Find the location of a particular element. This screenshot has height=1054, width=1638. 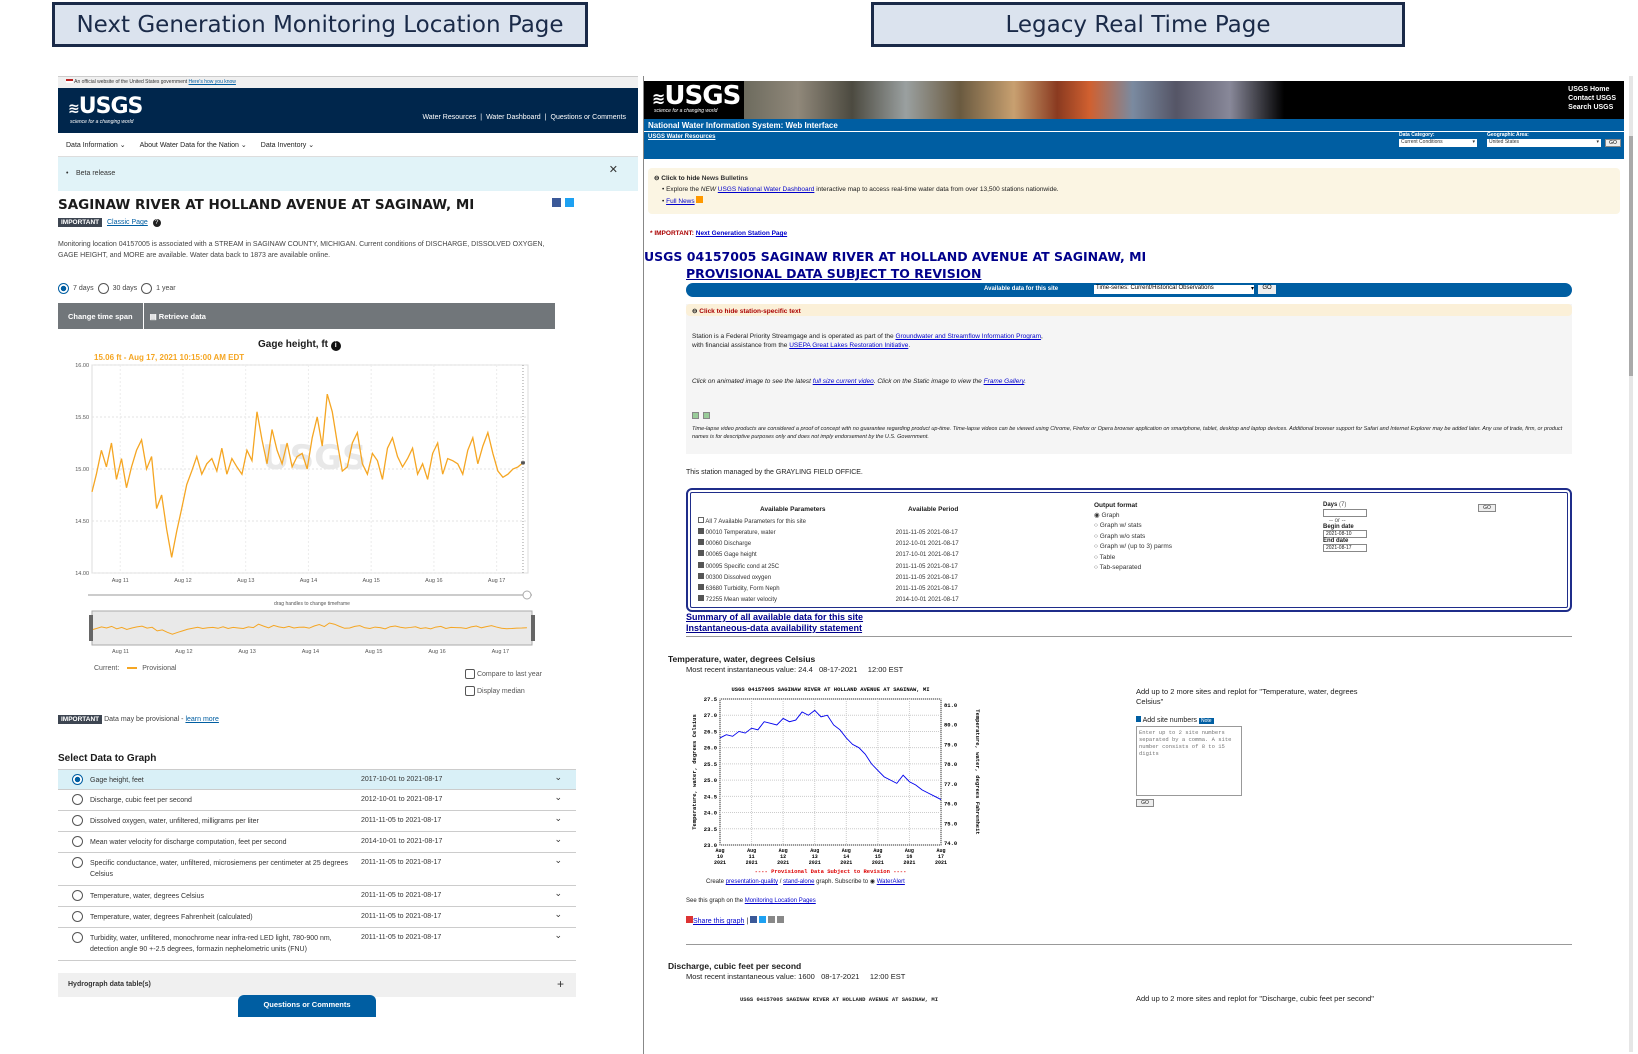

compare-option: Compare to last year is located at coordinates (503, 674).